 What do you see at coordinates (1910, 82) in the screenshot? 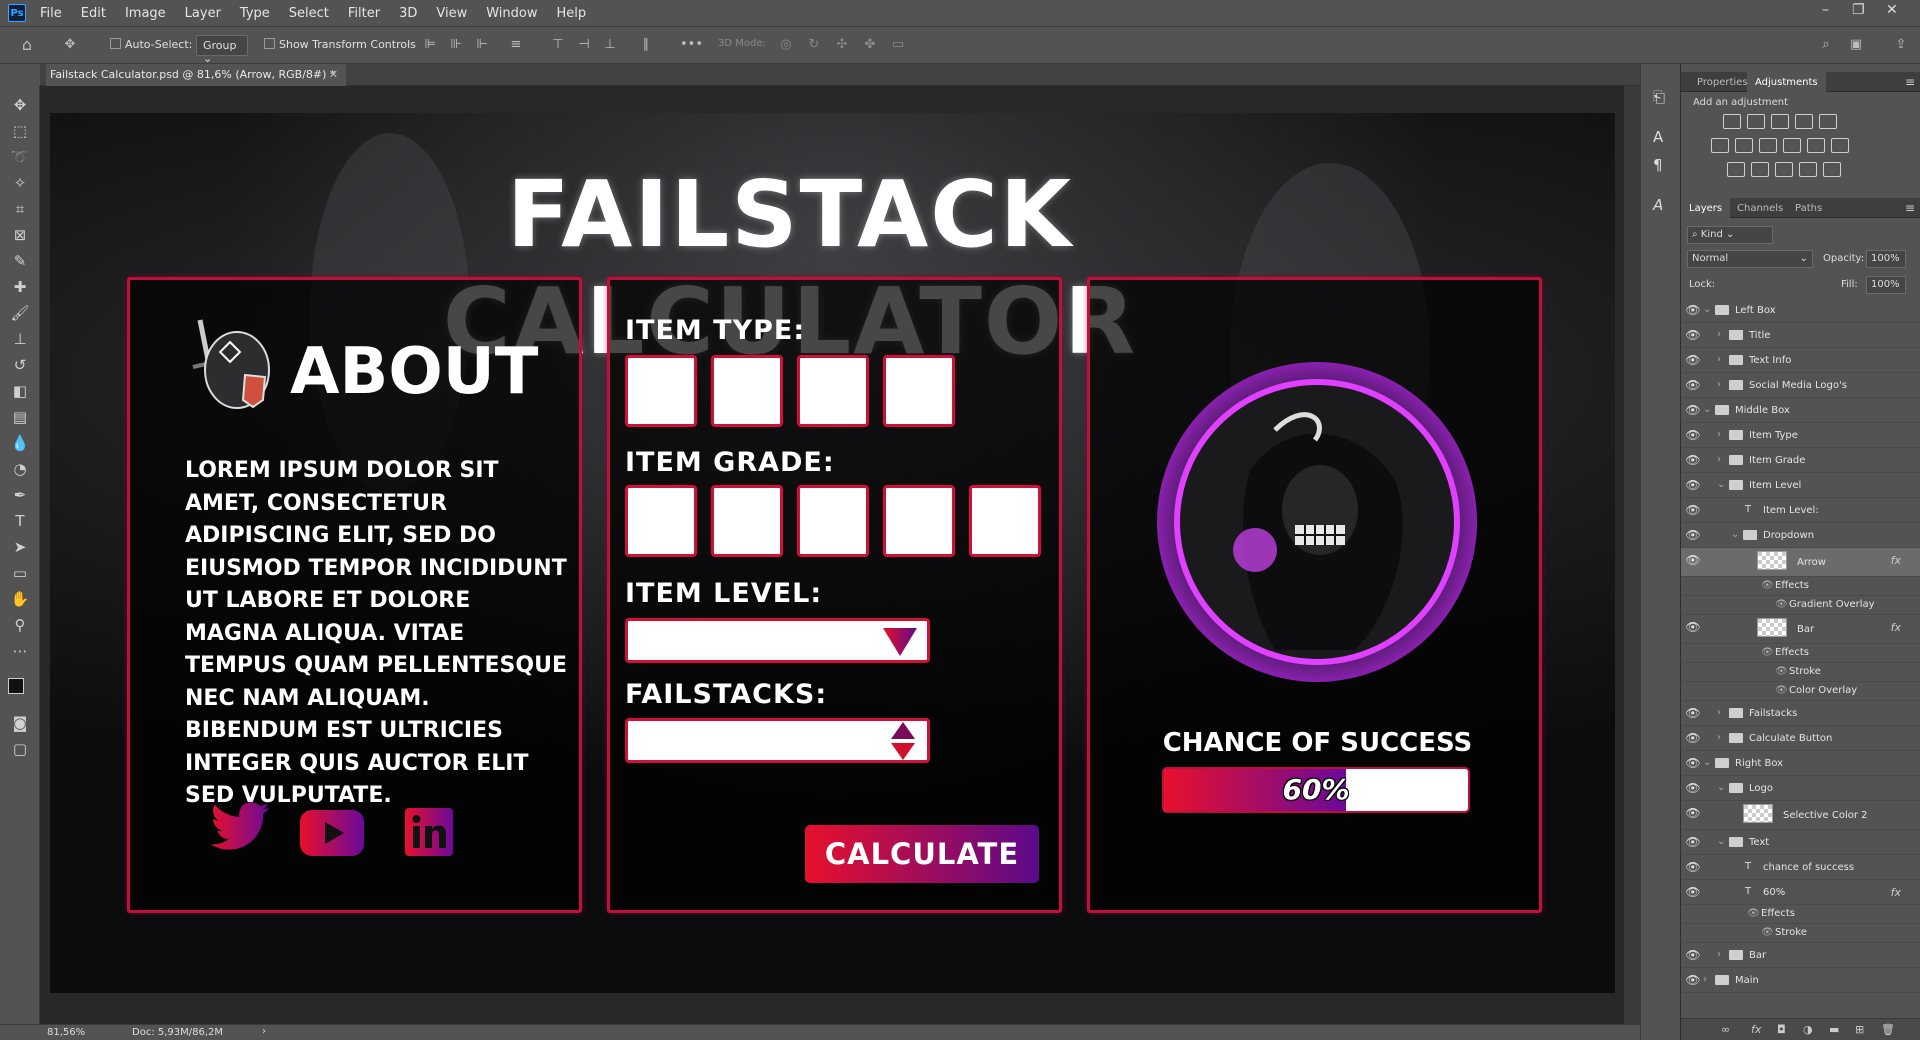
I see `panel-menu-icon: ≡` at bounding box center [1910, 82].